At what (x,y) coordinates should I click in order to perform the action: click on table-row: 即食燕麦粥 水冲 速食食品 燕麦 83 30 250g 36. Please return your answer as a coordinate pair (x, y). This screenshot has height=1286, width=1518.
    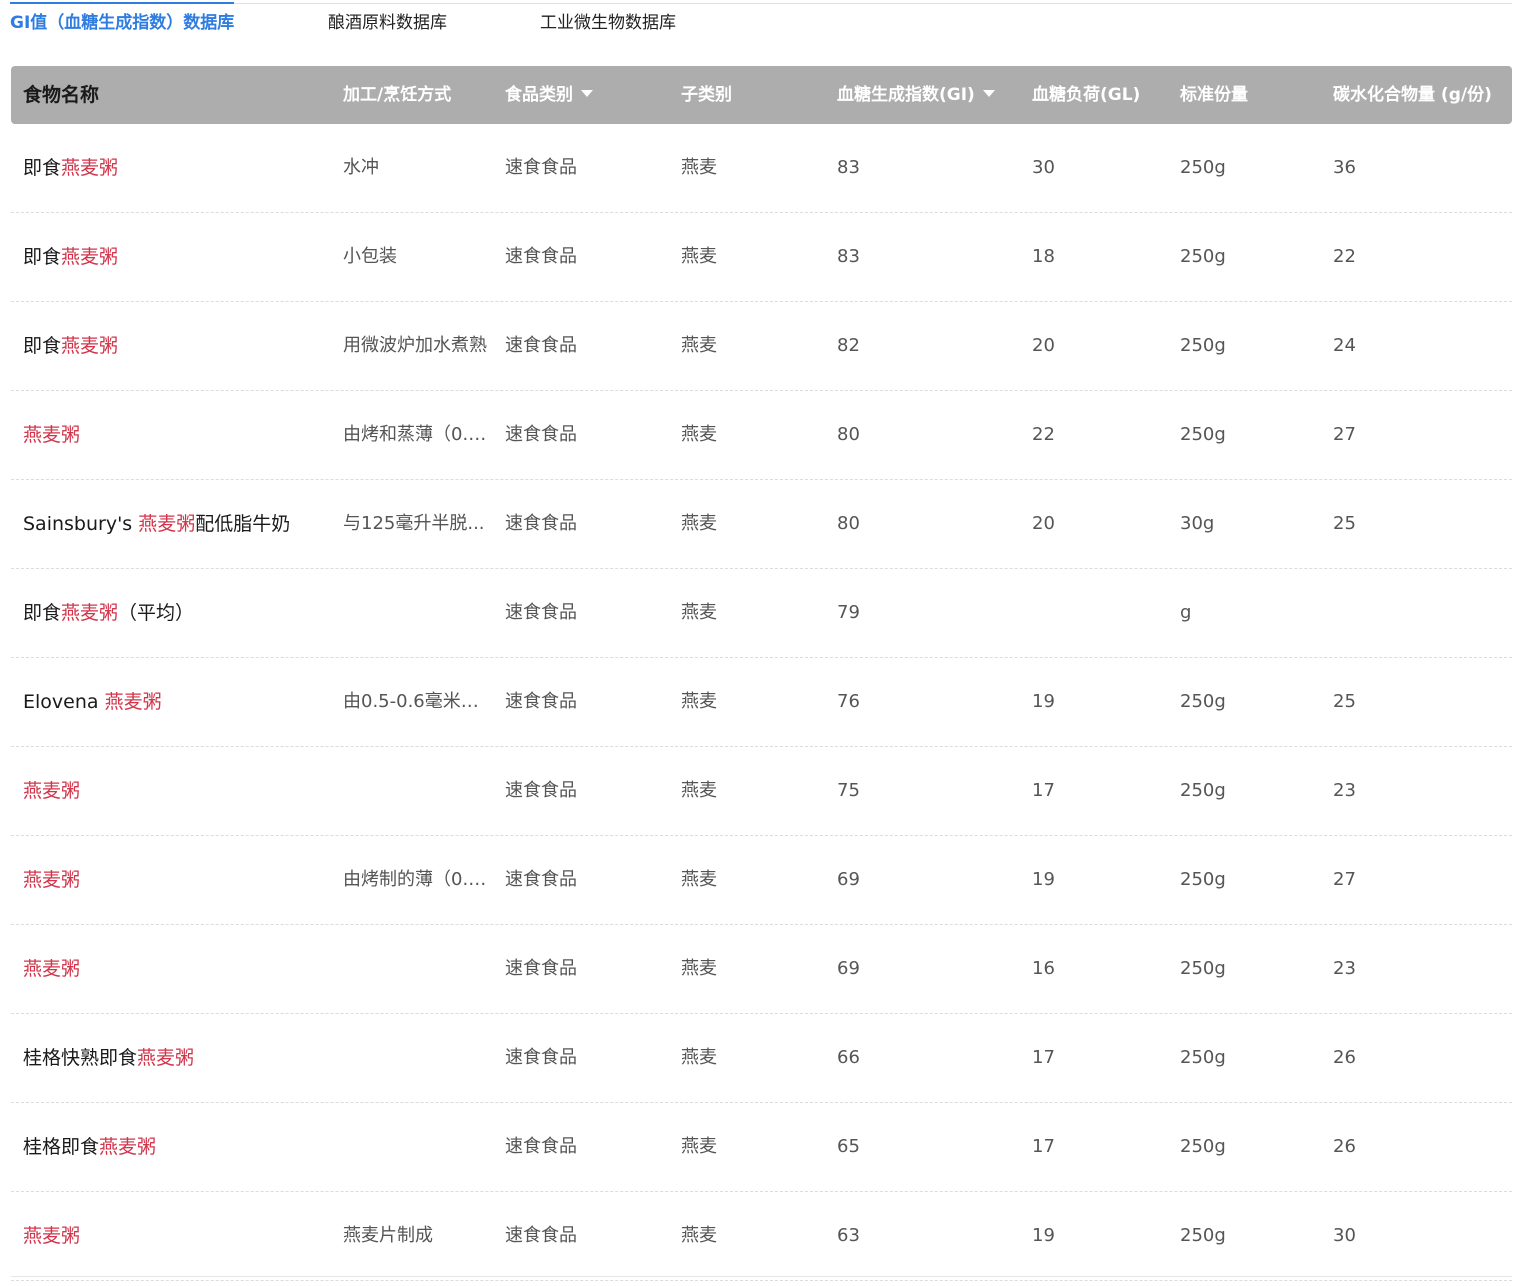
    Looking at the image, I should click on (761, 168).